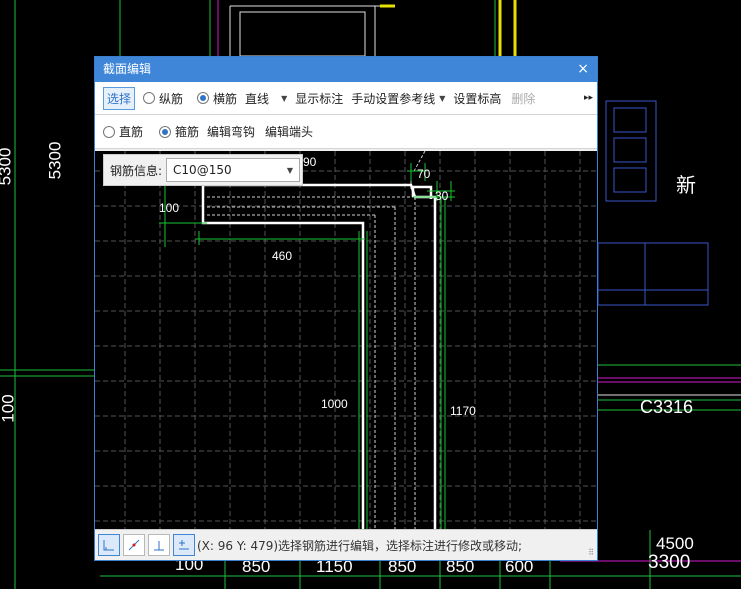  Describe the element at coordinates (289, 131) in the screenshot. I see `edit-end-button: 编辑端头` at that location.